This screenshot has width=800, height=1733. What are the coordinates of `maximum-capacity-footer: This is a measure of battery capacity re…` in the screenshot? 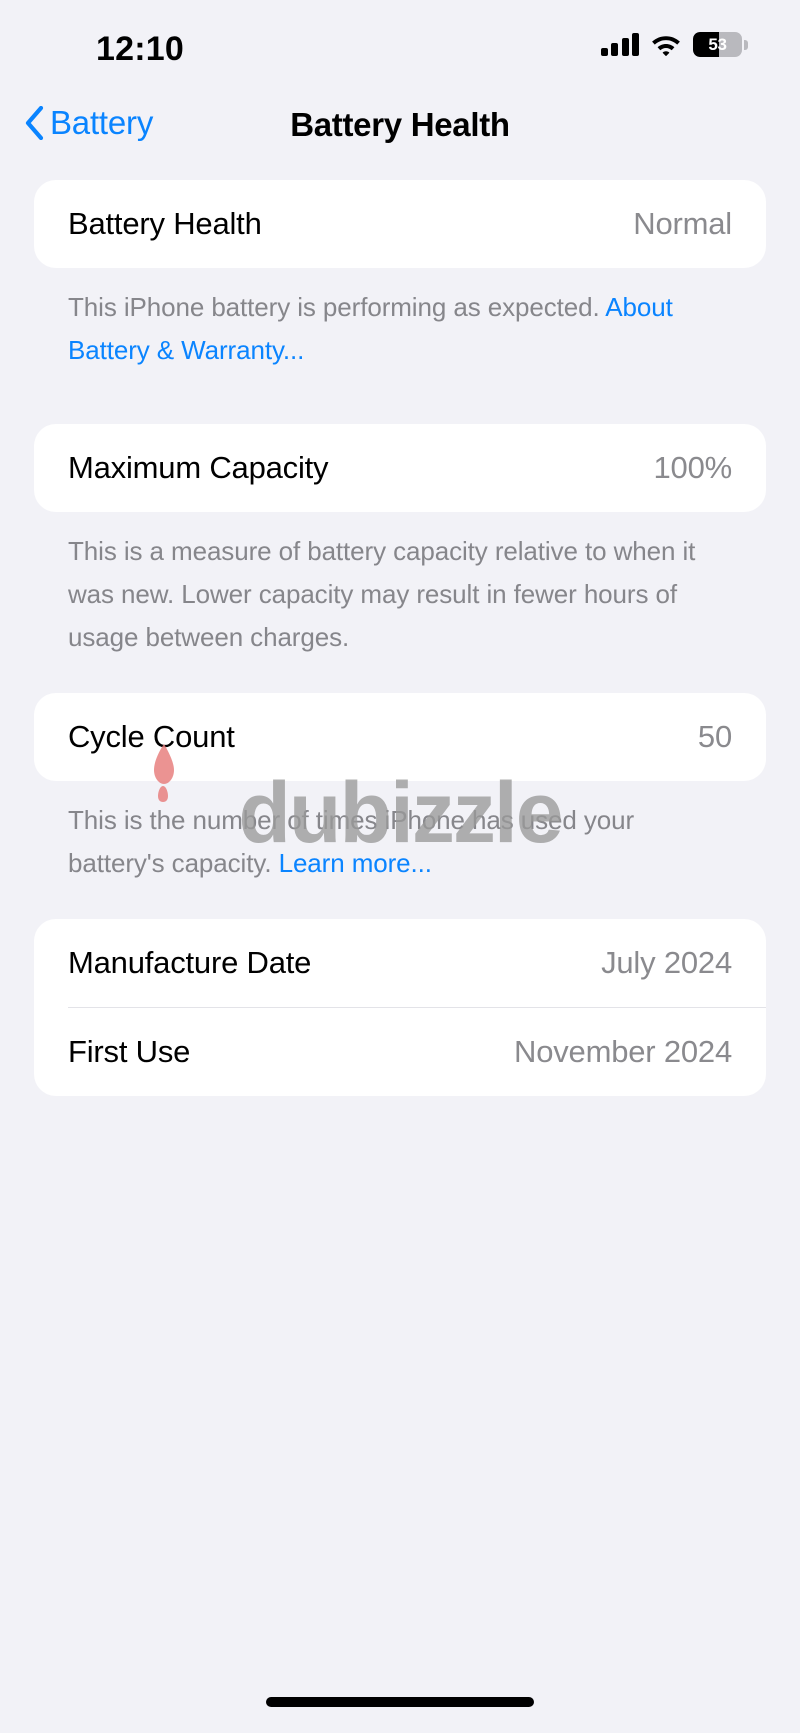 It's located at (382, 594).